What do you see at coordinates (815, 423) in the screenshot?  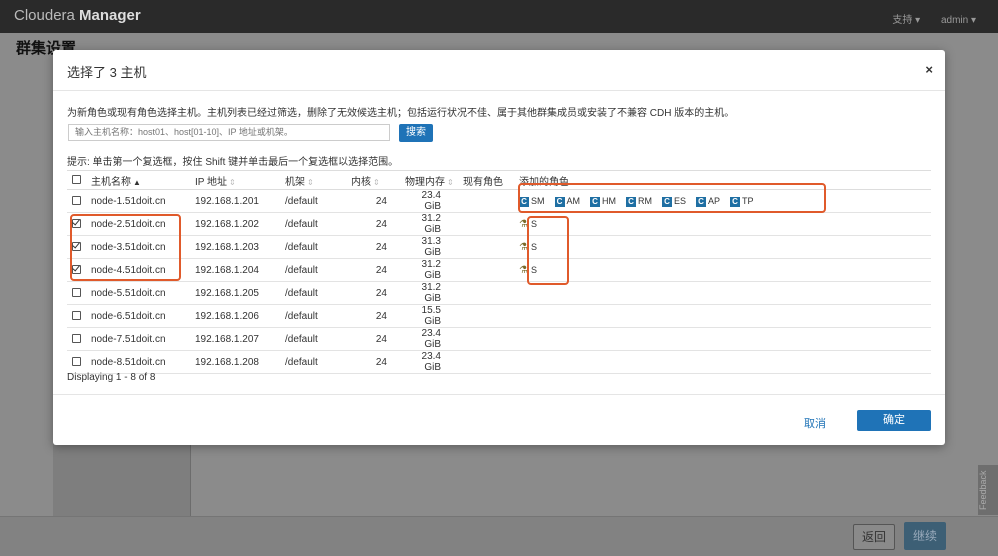 I see `cancel-button: 取消` at bounding box center [815, 423].